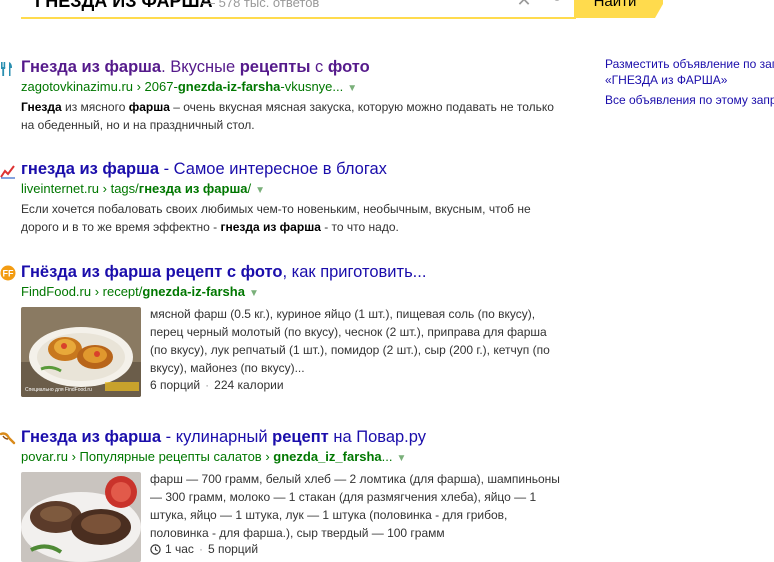  I want to click on result-title-part: на Повар.ру, so click(377, 437).